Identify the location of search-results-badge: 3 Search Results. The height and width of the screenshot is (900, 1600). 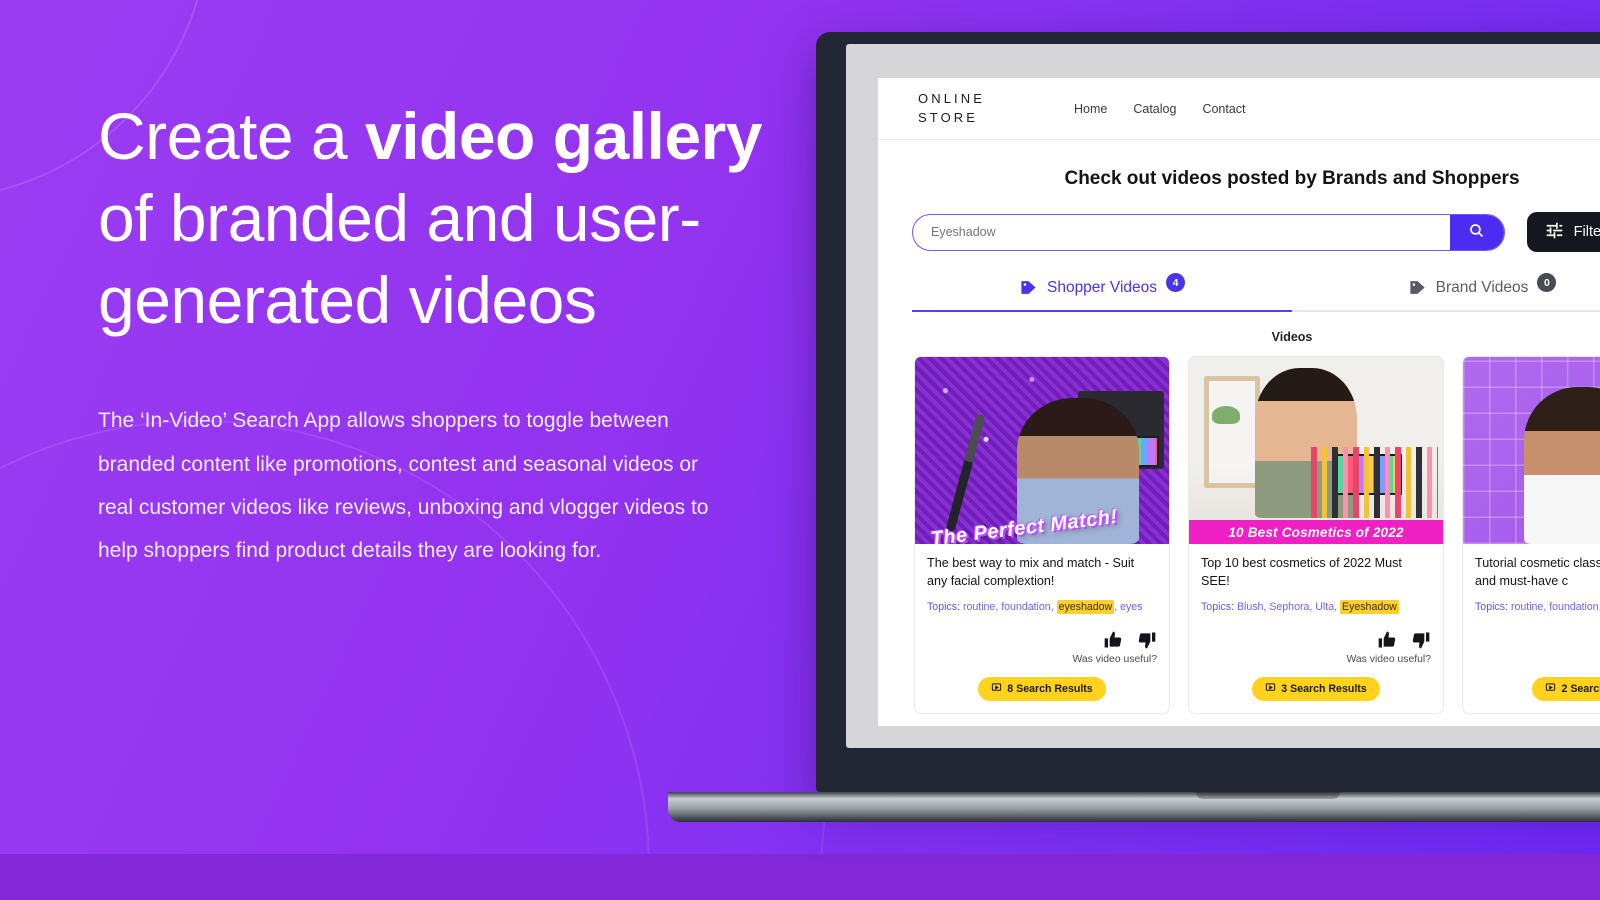
(1316, 688).